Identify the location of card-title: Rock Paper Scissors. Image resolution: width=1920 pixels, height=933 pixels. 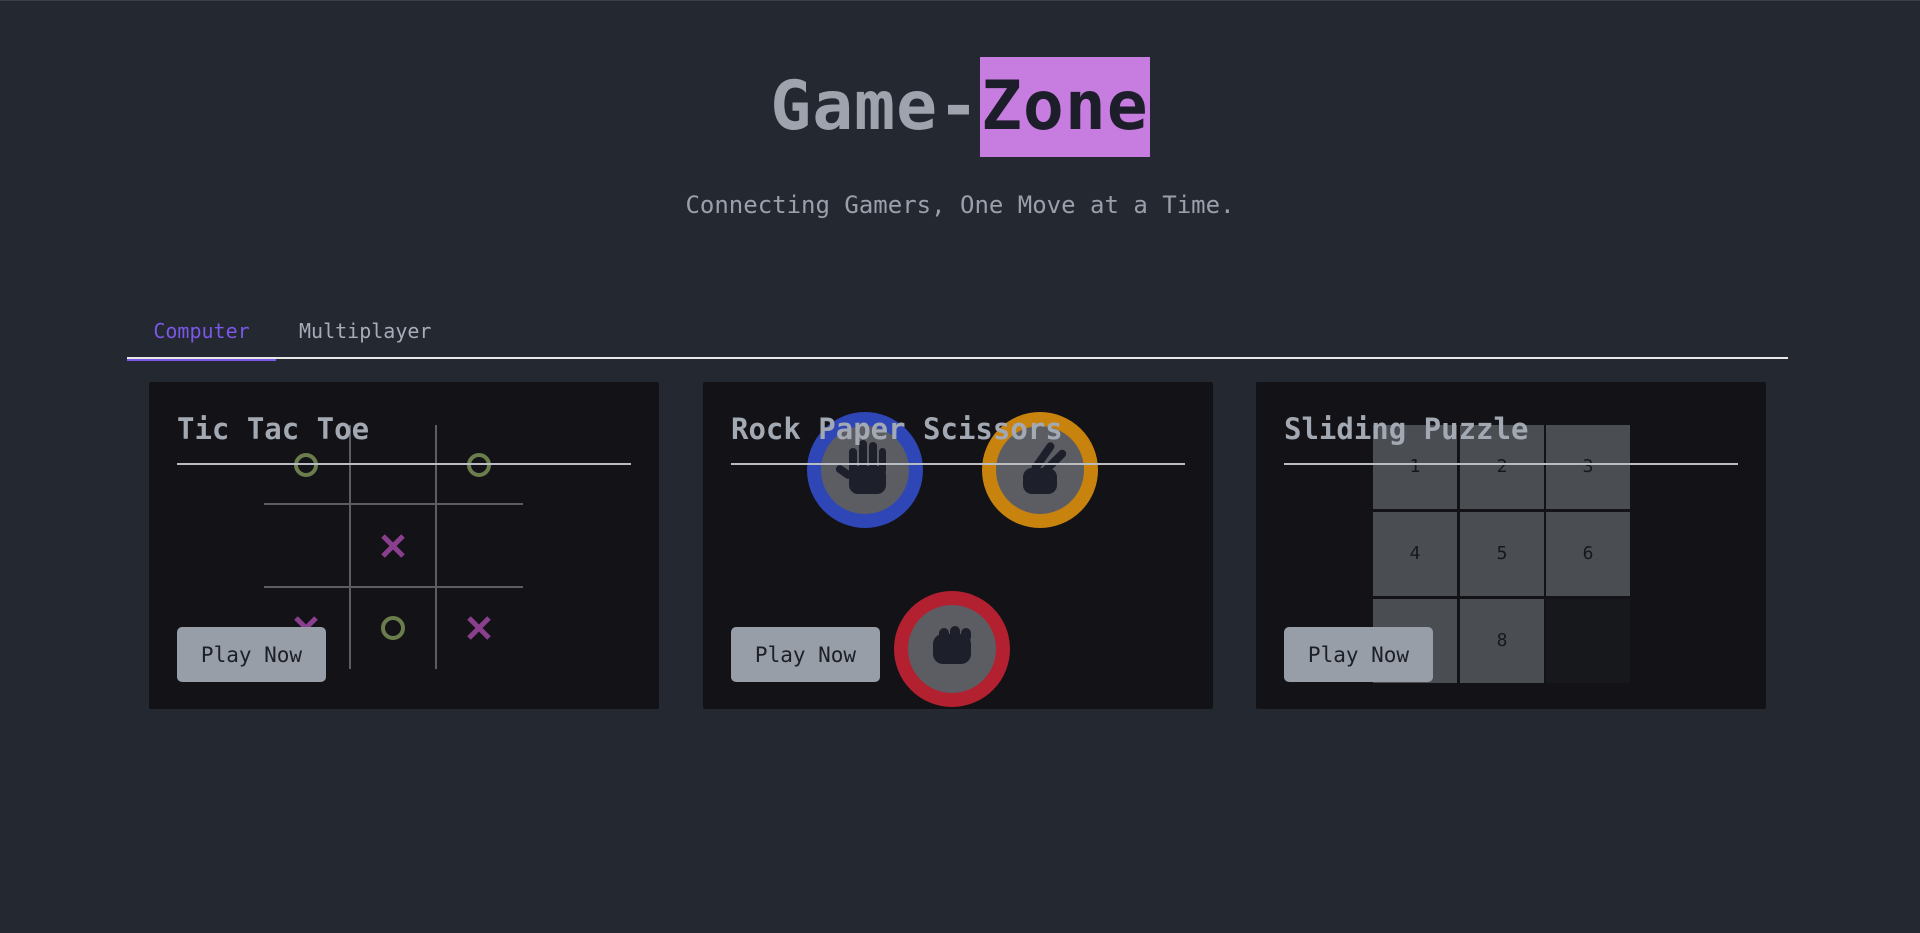
(897, 429).